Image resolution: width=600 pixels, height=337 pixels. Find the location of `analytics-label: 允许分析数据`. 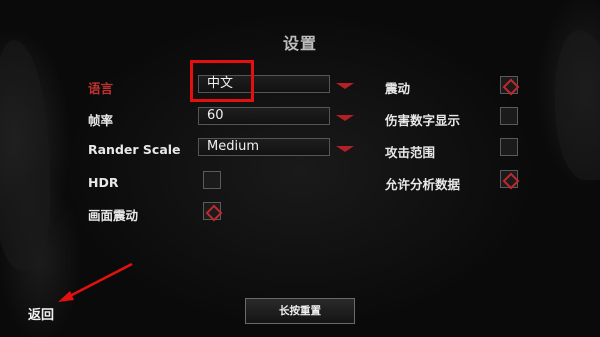

analytics-label: 允许分析数据 is located at coordinates (423, 184).